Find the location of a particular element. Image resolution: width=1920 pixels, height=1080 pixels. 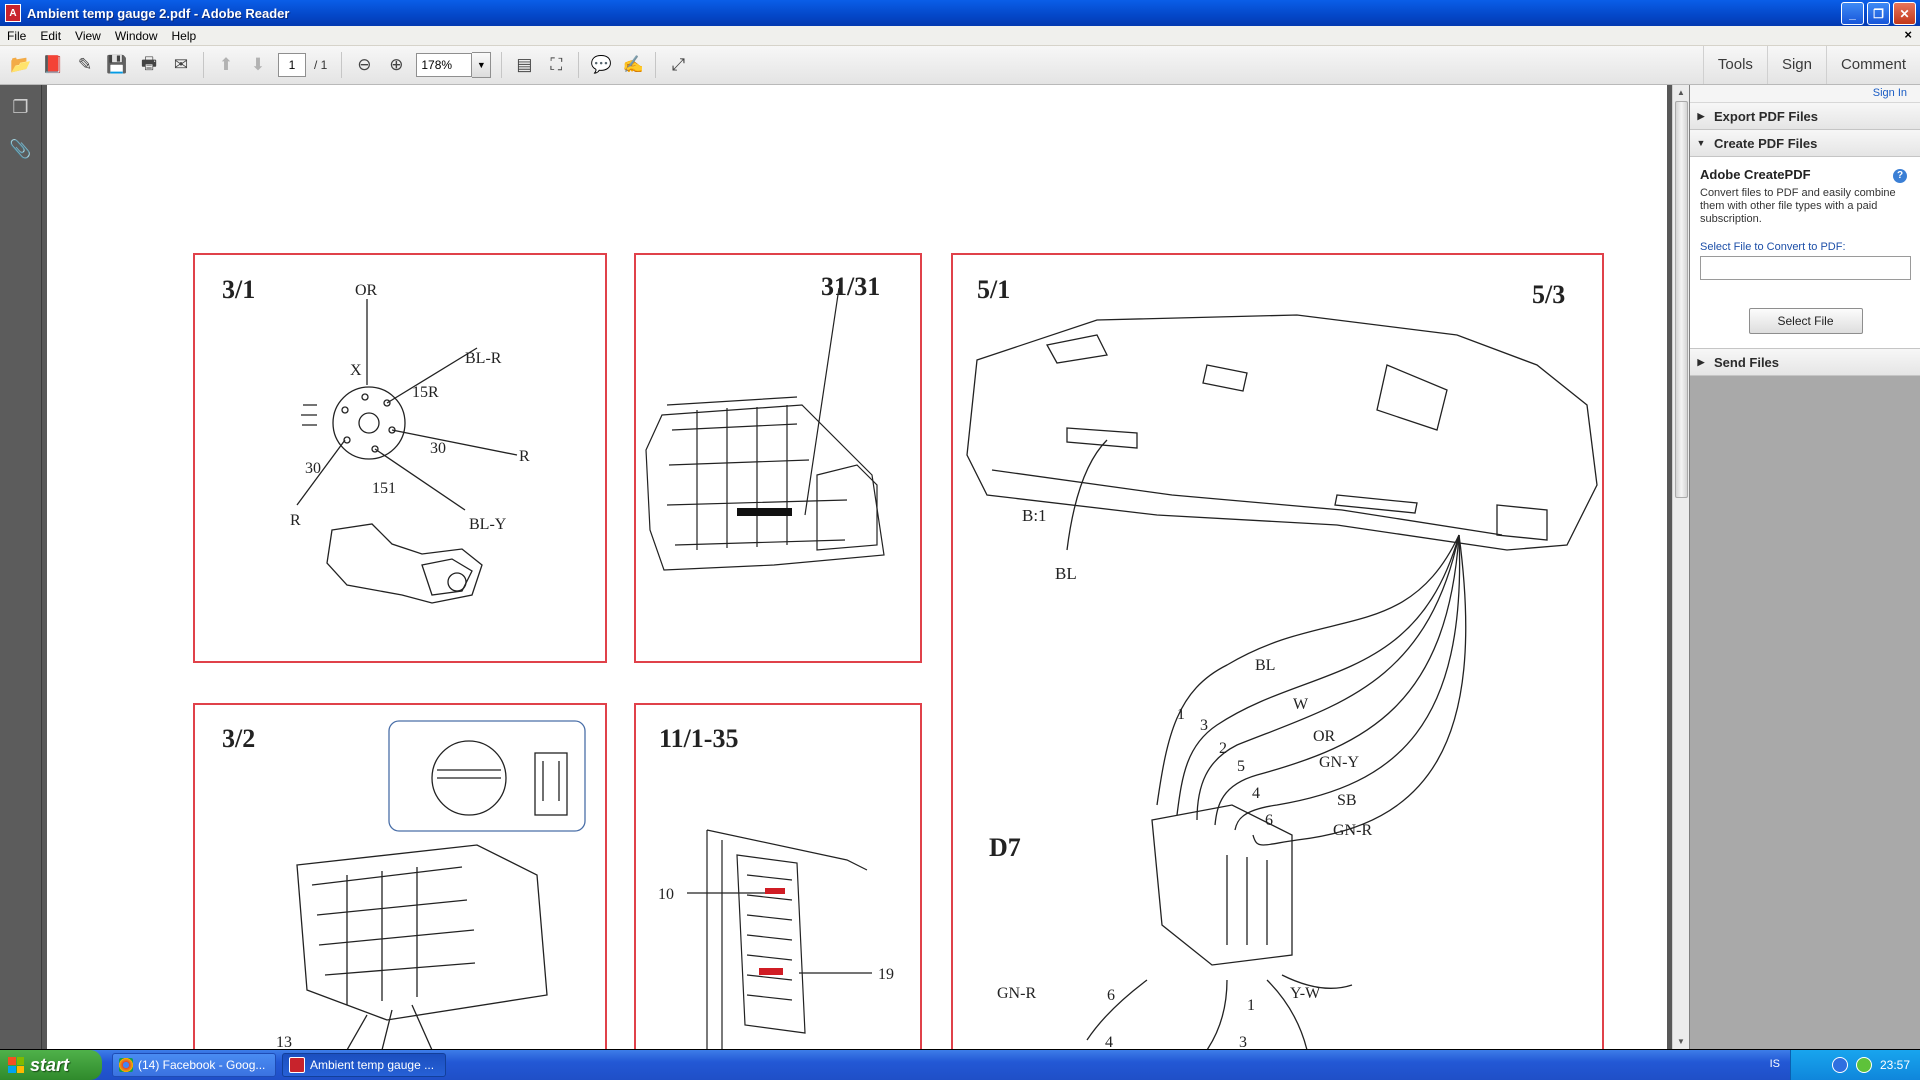

task-pane-links: Tools Sign Comment is located at coordinates (1811, 65).